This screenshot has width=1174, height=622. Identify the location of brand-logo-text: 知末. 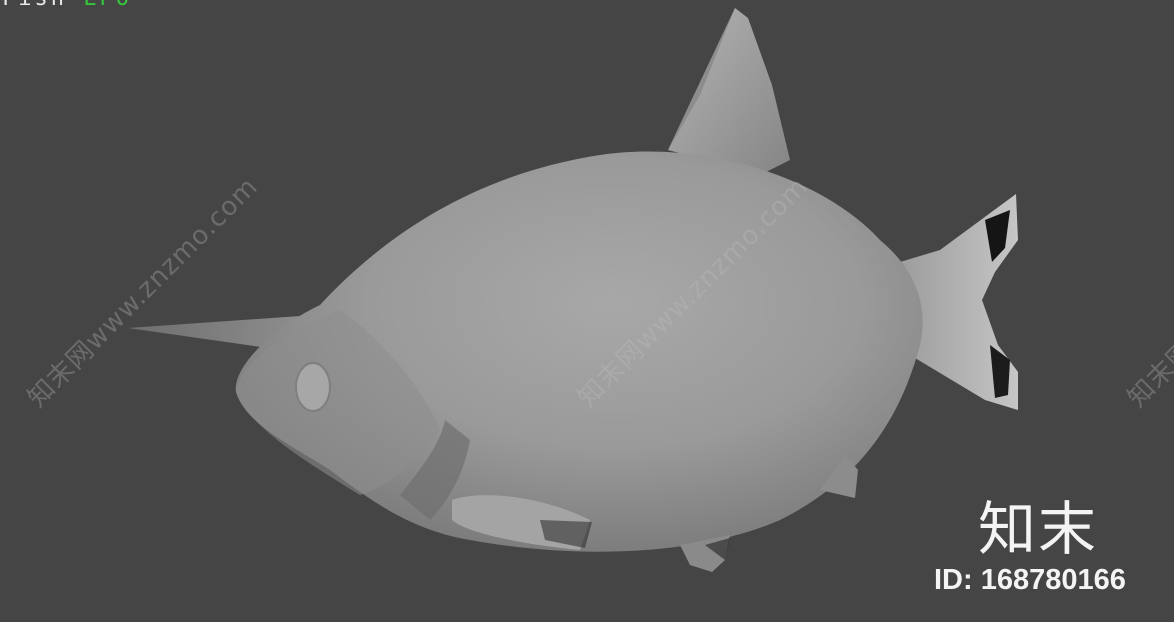
(1038, 529).